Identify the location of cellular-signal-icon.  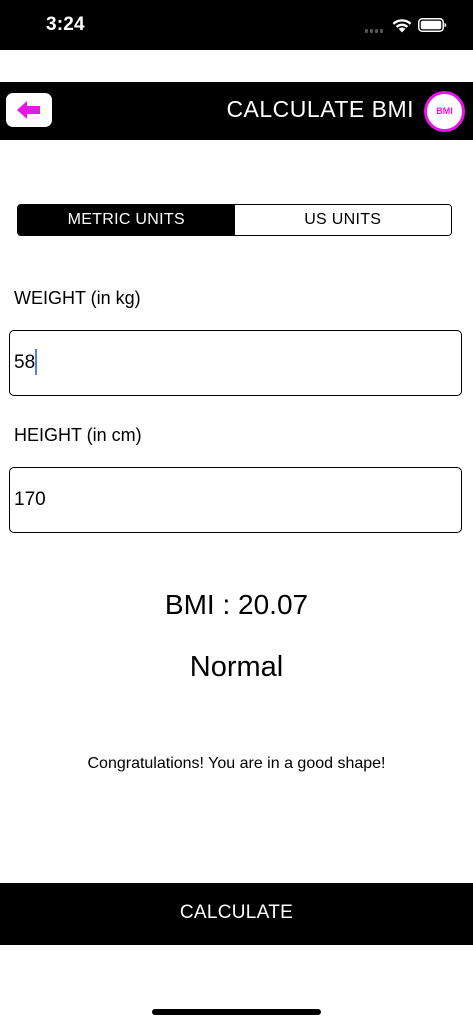
(375, 30).